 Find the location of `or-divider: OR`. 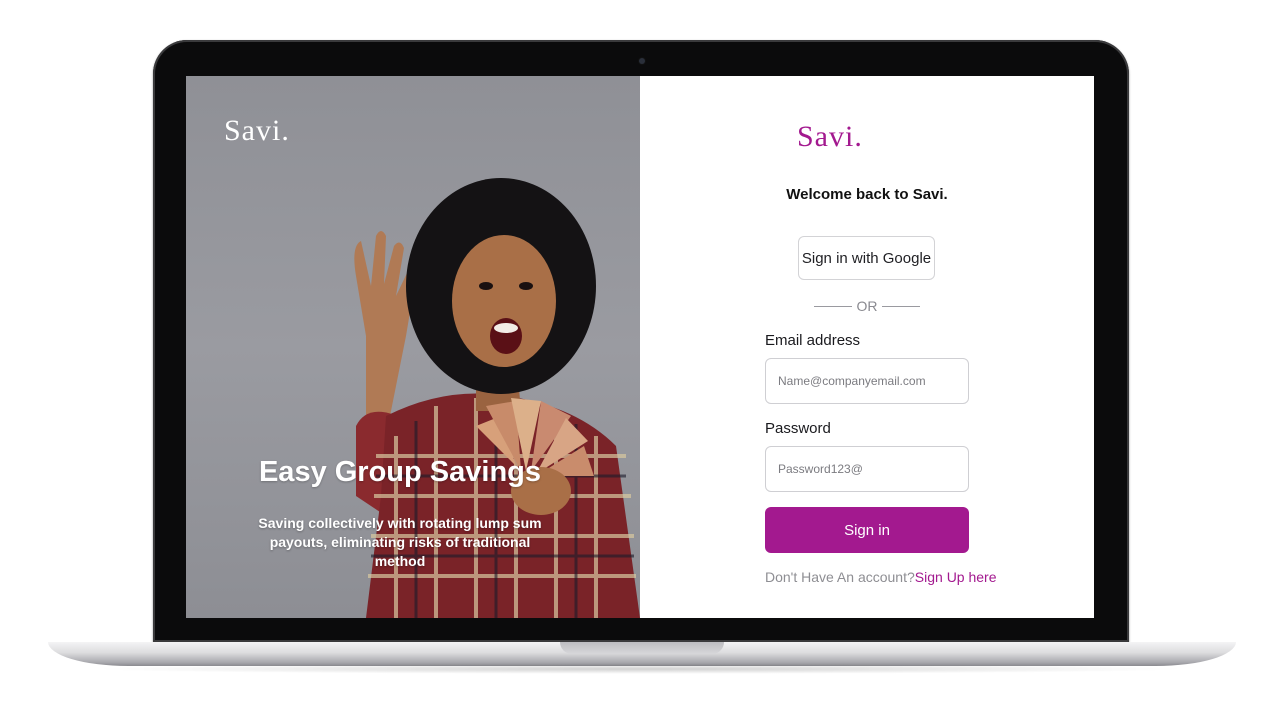

or-divider: OR is located at coordinates (867, 306).